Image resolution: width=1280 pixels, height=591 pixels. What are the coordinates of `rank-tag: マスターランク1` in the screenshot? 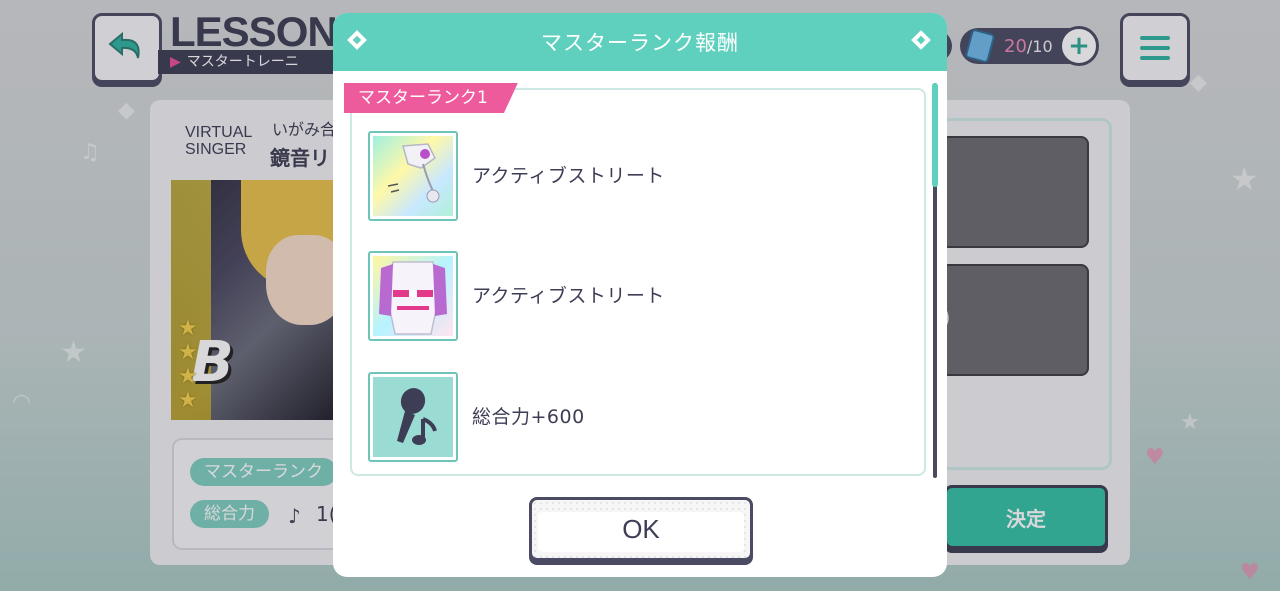 It's located at (431, 98).